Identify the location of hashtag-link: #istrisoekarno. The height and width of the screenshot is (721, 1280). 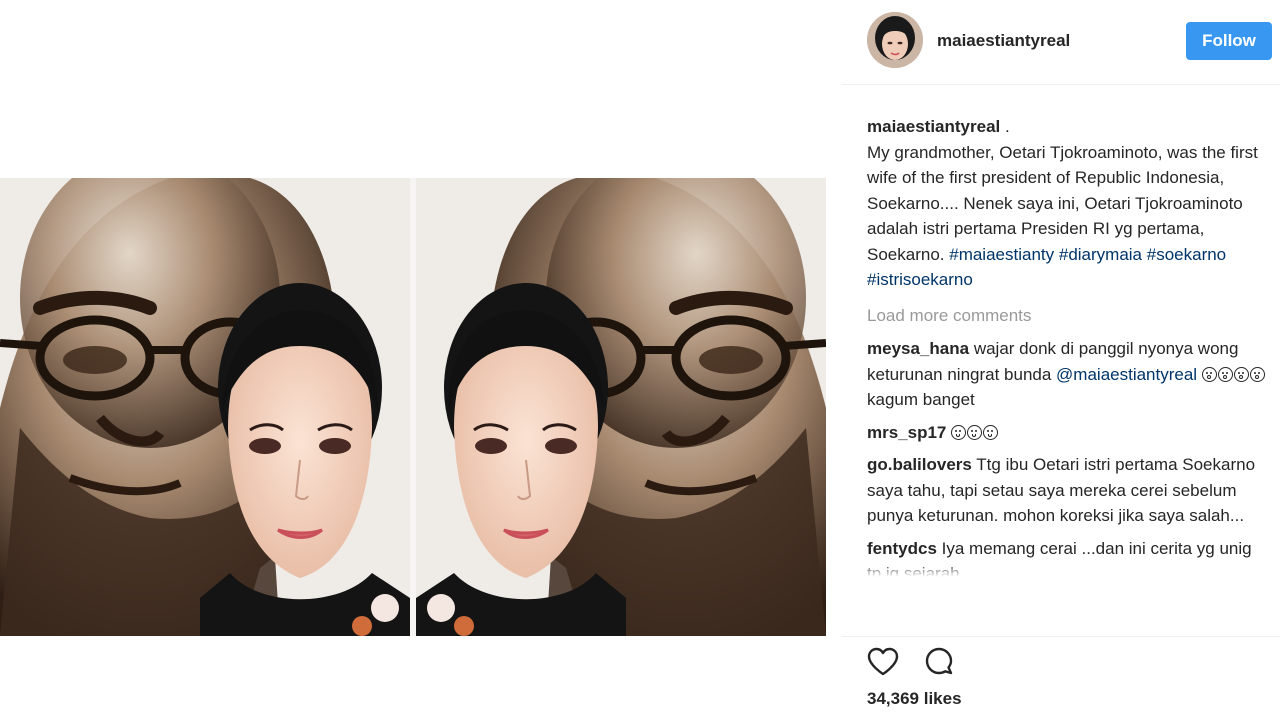
(920, 279).